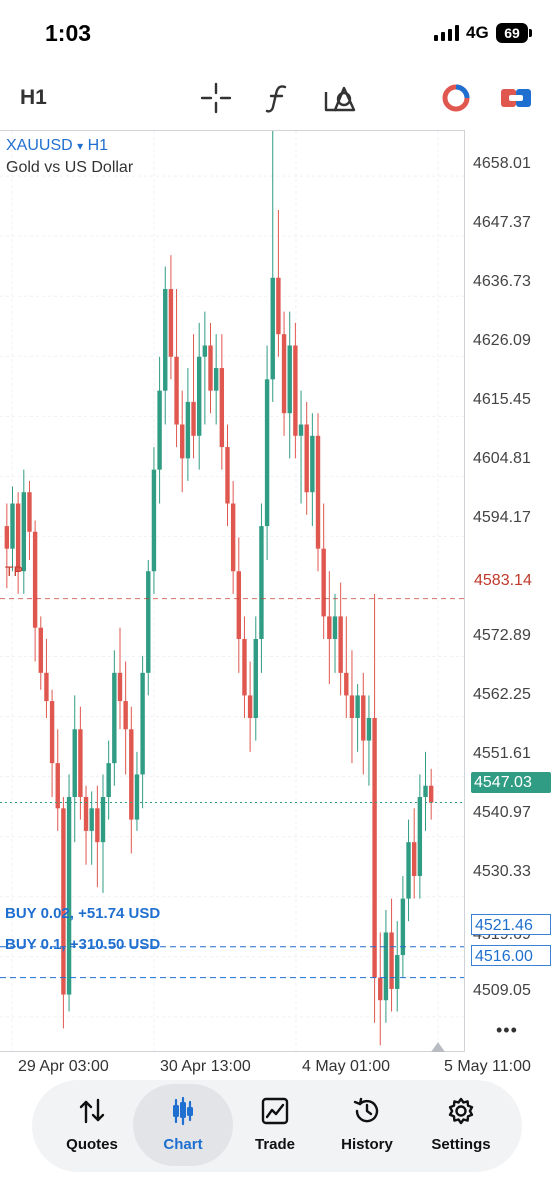 This screenshot has width=554, height=1200. What do you see at coordinates (277, 34) in the screenshot?
I see `status-bar: 1:03 4G 69` at bounding box center [277, 34].